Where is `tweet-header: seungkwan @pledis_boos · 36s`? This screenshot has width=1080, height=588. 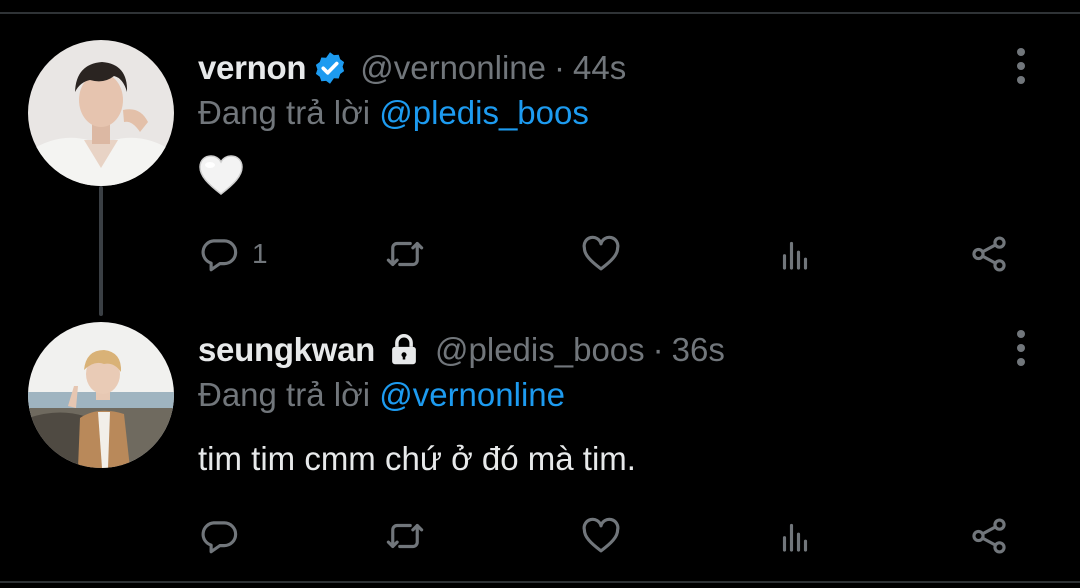 tweet-header: seungkwan @pledis_boos · 36s is located at coordinates (461, 350).